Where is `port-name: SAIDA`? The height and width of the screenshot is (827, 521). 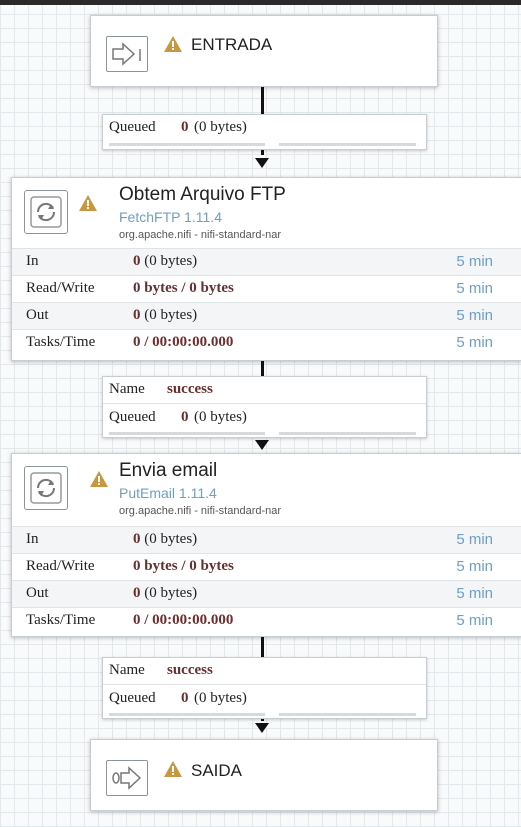 port-name: SAIDA is located at coordinates (217, 770).